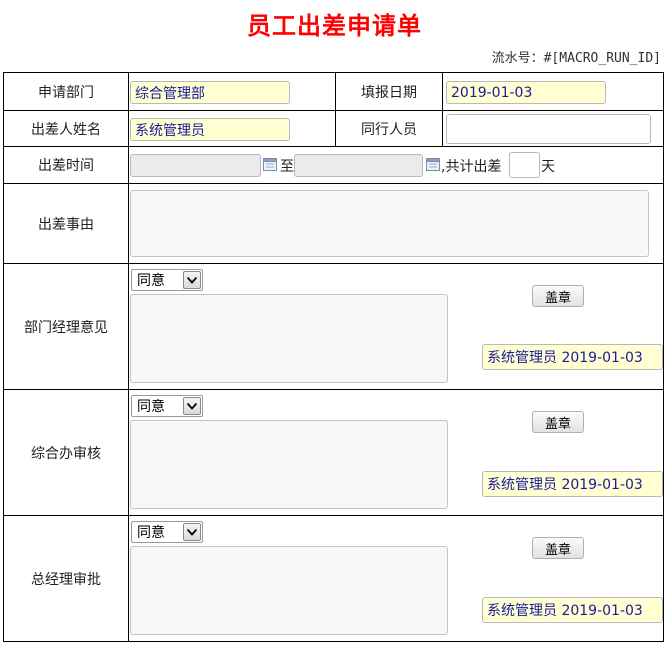 The image size is (669, 645). I want to click on to-text: 至, so click(287, 167).